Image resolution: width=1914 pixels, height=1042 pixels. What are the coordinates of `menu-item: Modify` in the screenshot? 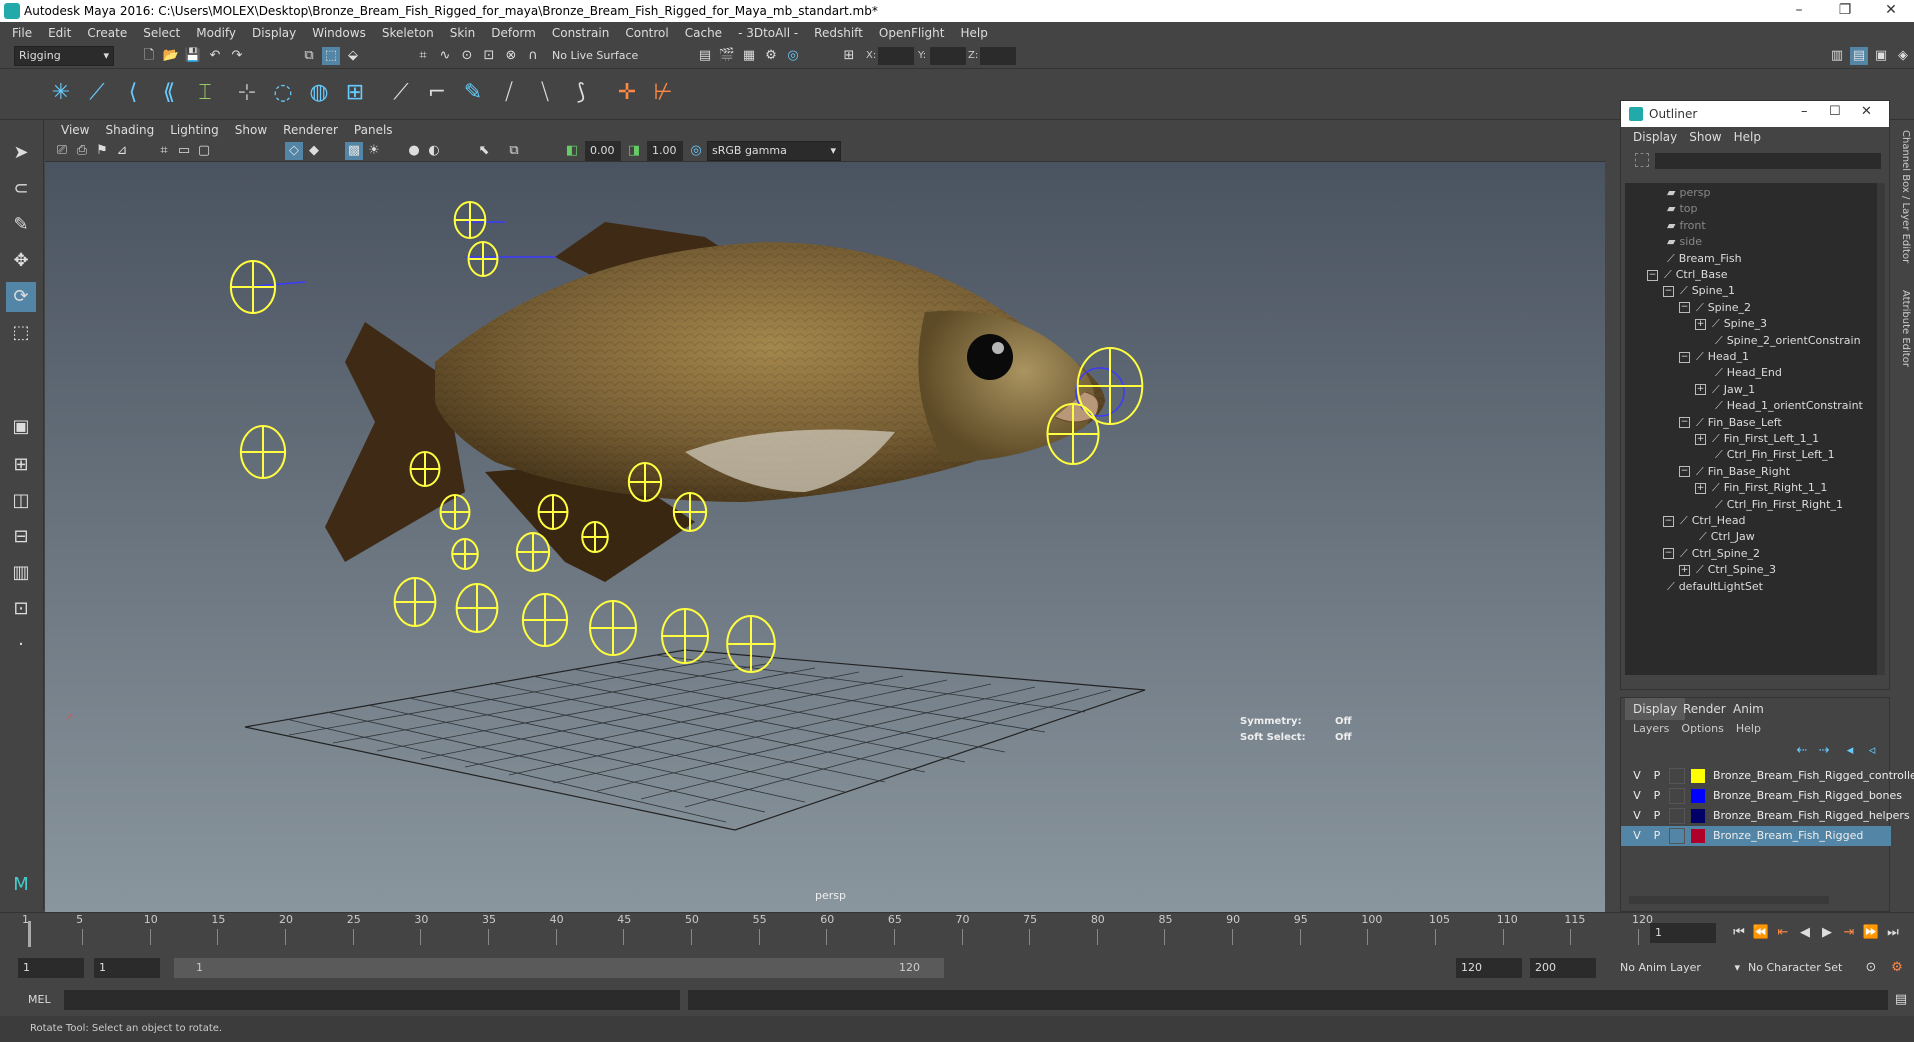 It's located at (216, 33).